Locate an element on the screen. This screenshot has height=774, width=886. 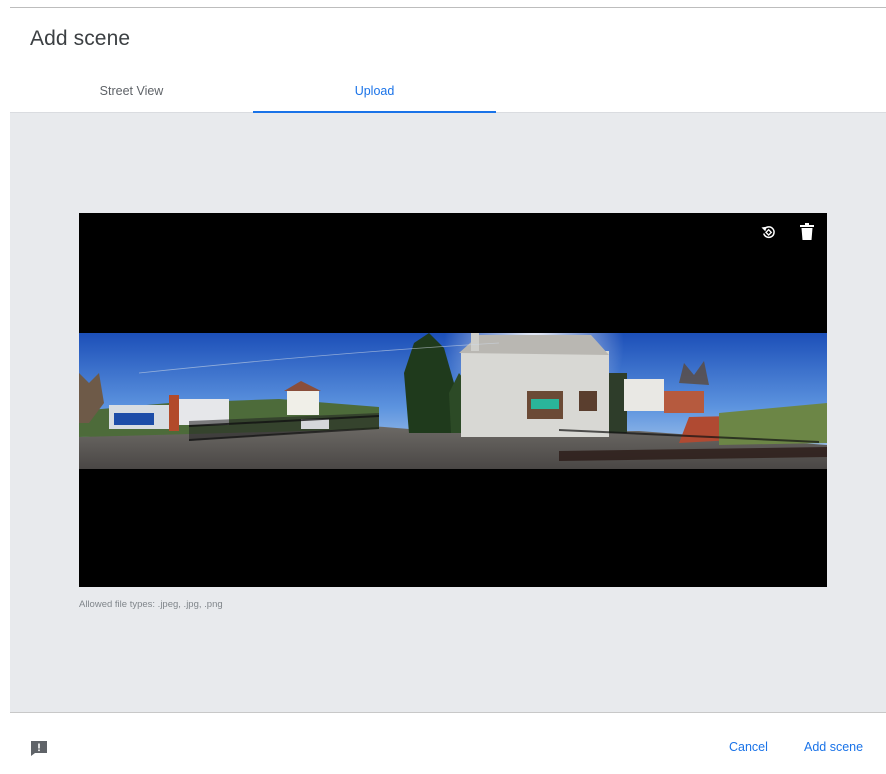
dialog-title: Add scene is located at coordinates (80, 38).